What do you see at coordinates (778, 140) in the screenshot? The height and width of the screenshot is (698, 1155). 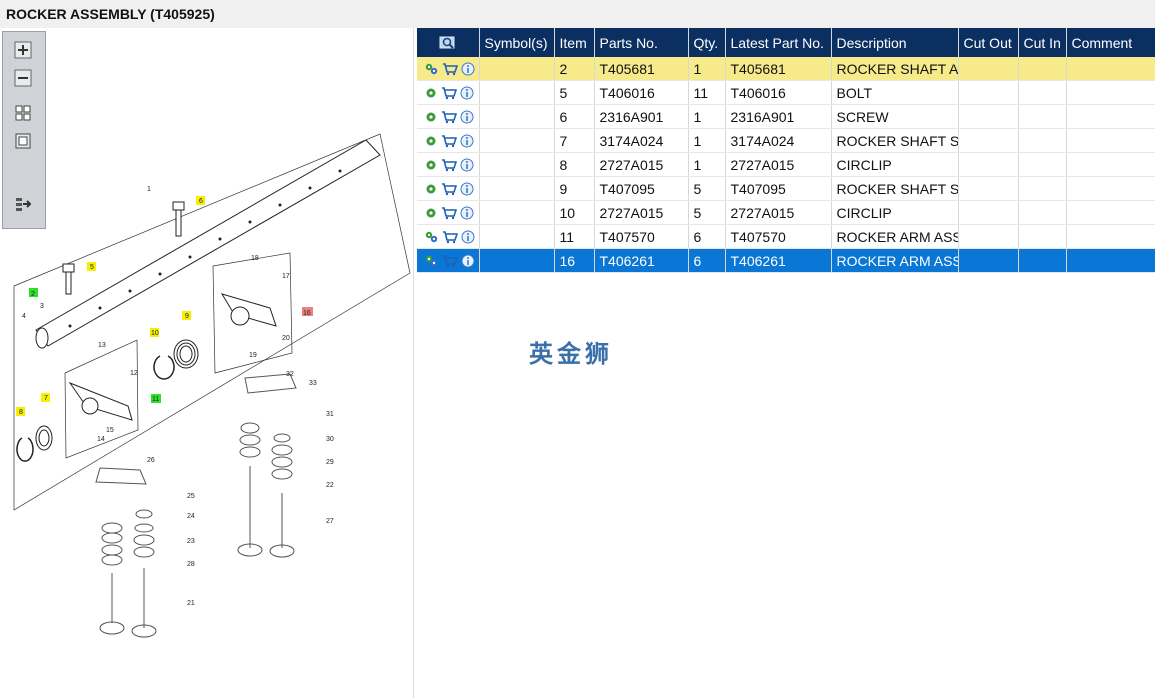 I see `cell-latest-part-no: 3174A024` at bounding box center [778, 140].